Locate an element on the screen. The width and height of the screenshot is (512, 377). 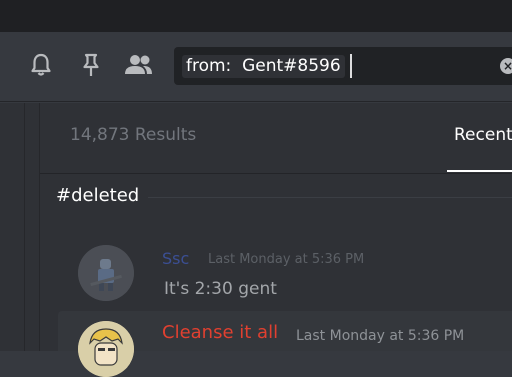
text-caret is located at coordinates (351, 66).